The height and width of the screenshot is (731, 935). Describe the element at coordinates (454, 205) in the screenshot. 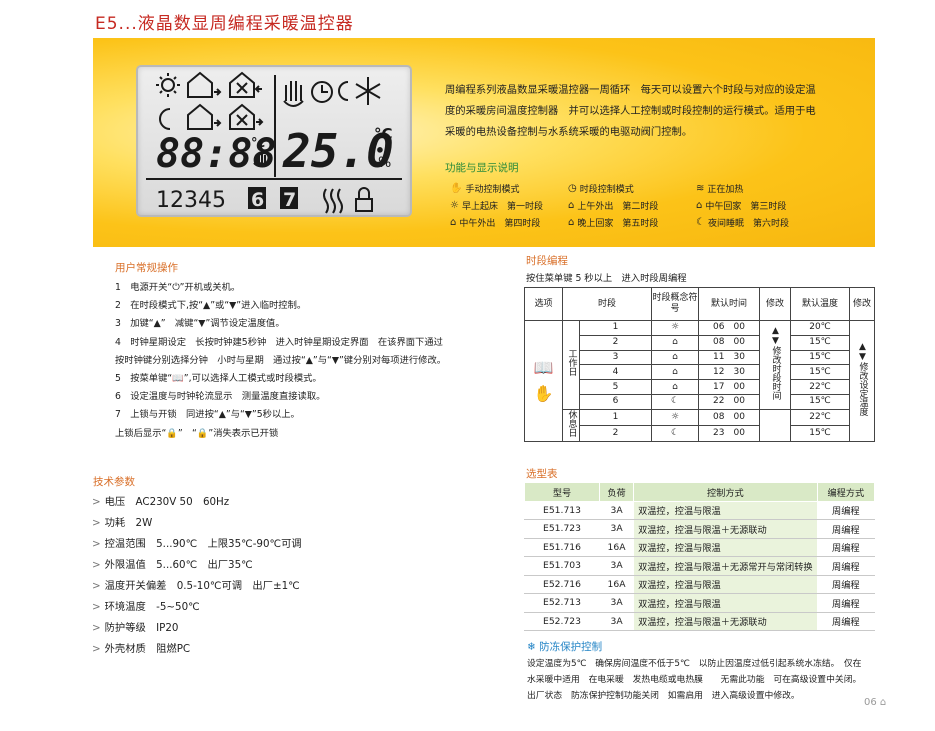

I see `sun-icon: ☼` at that location.